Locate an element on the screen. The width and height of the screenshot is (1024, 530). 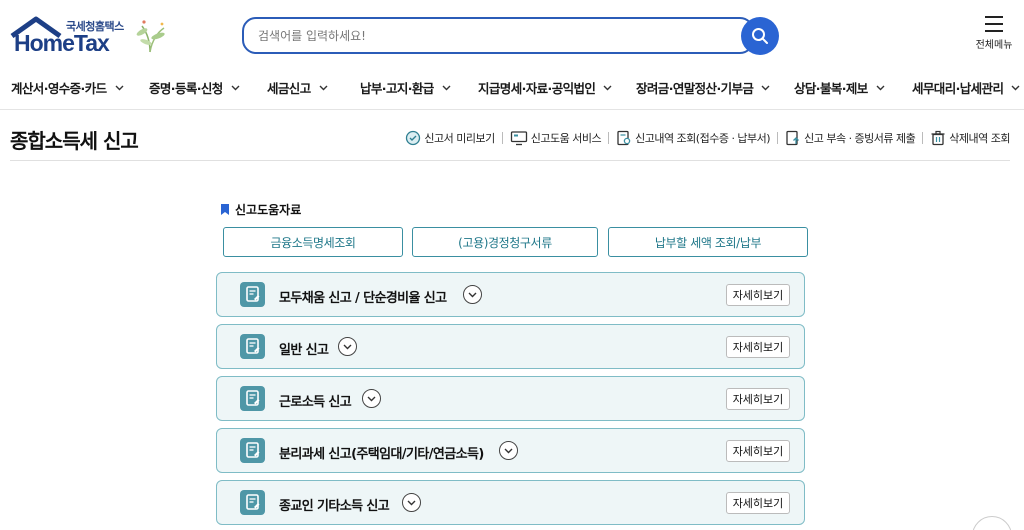
nav-item-label: 증명·등록·신청 is located at coordinates (186, 88).